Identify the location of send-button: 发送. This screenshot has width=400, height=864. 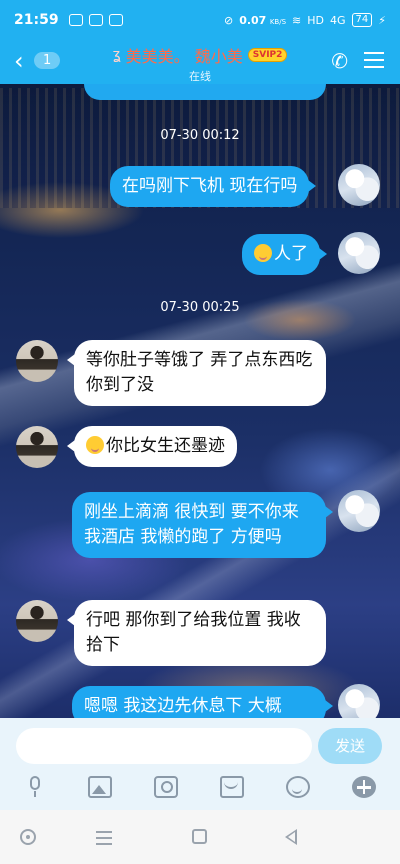
(350, 746).